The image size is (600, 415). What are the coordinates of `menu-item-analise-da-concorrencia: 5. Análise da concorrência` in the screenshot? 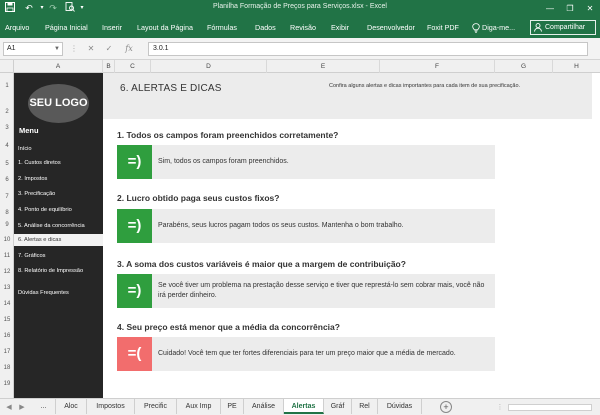 It's located at (58, 226).